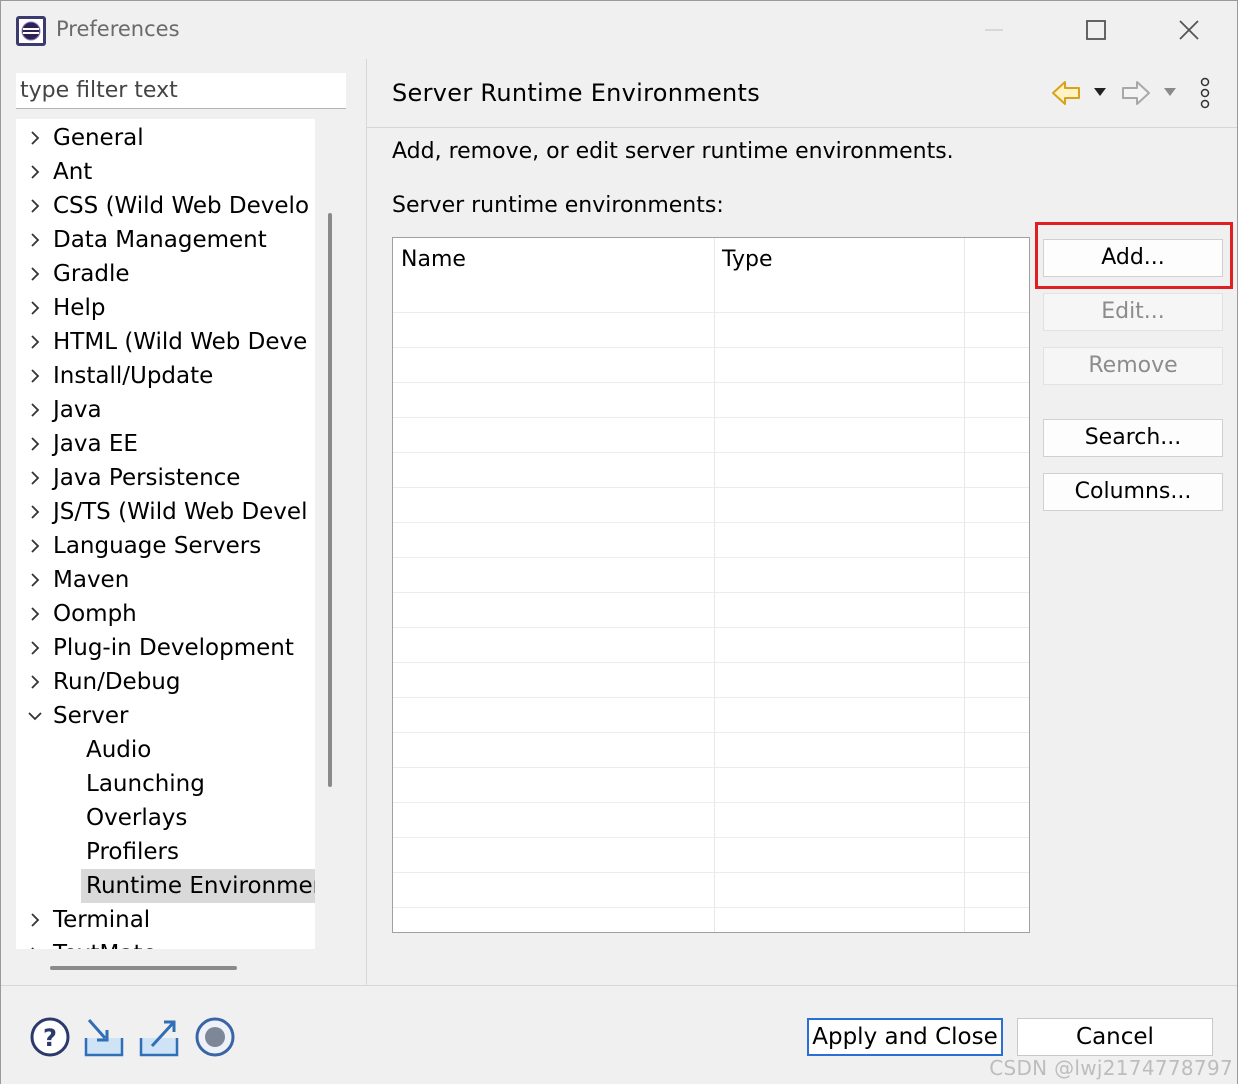 The height and width of the screenshot is (1084, 1238). I want to click on page-title: Server Runtime Environments, so click(576, 93).